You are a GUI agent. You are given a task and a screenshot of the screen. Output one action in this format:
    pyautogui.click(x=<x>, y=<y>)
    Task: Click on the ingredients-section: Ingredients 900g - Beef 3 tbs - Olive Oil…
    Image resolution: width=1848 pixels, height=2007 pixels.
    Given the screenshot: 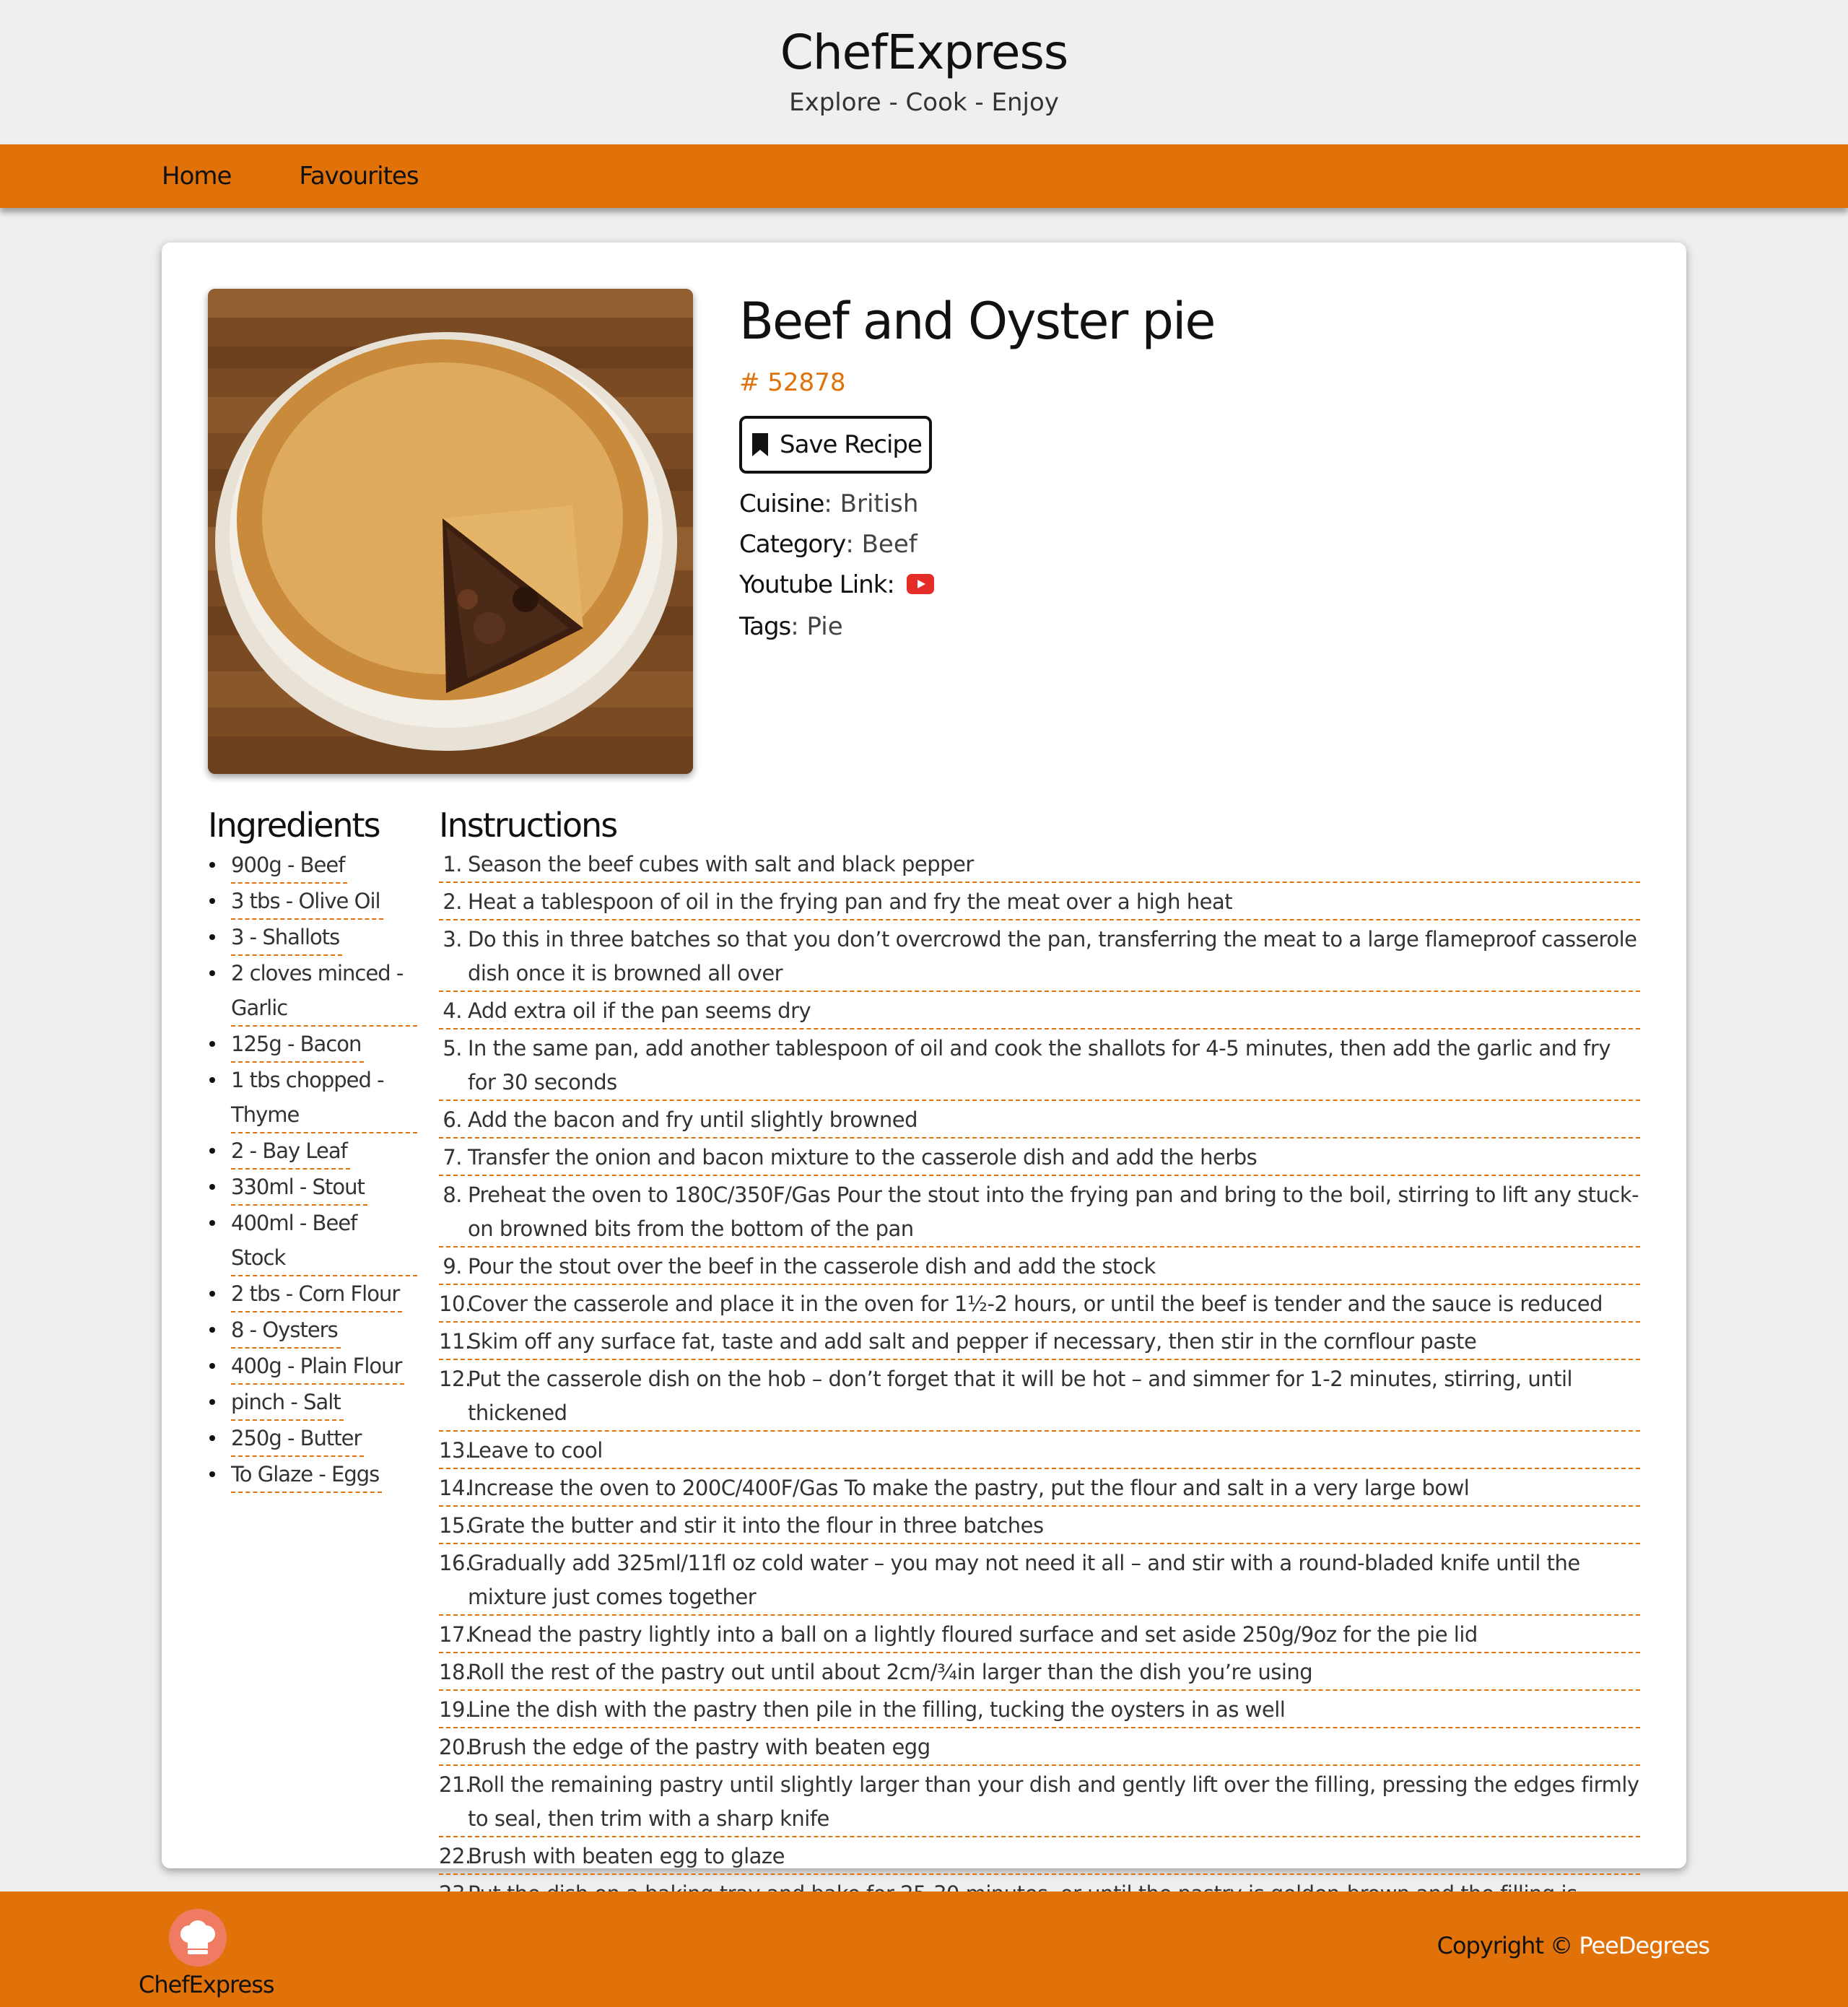 What is the action you would take?
    pyautogui.click(x=312, y=1149)
    